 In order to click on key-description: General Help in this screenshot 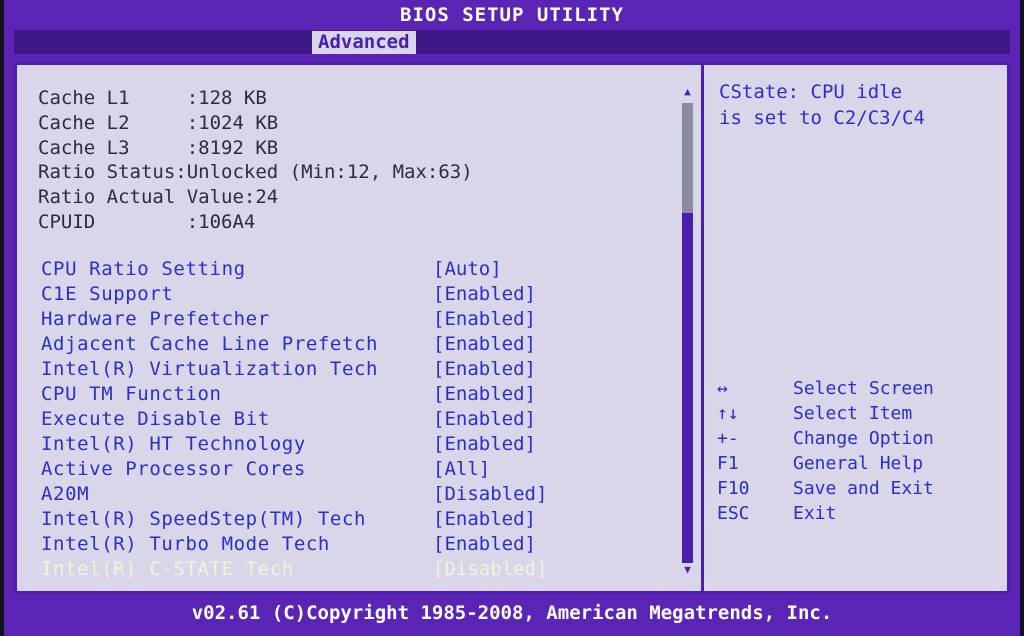, I will do `click(858, 463)`.